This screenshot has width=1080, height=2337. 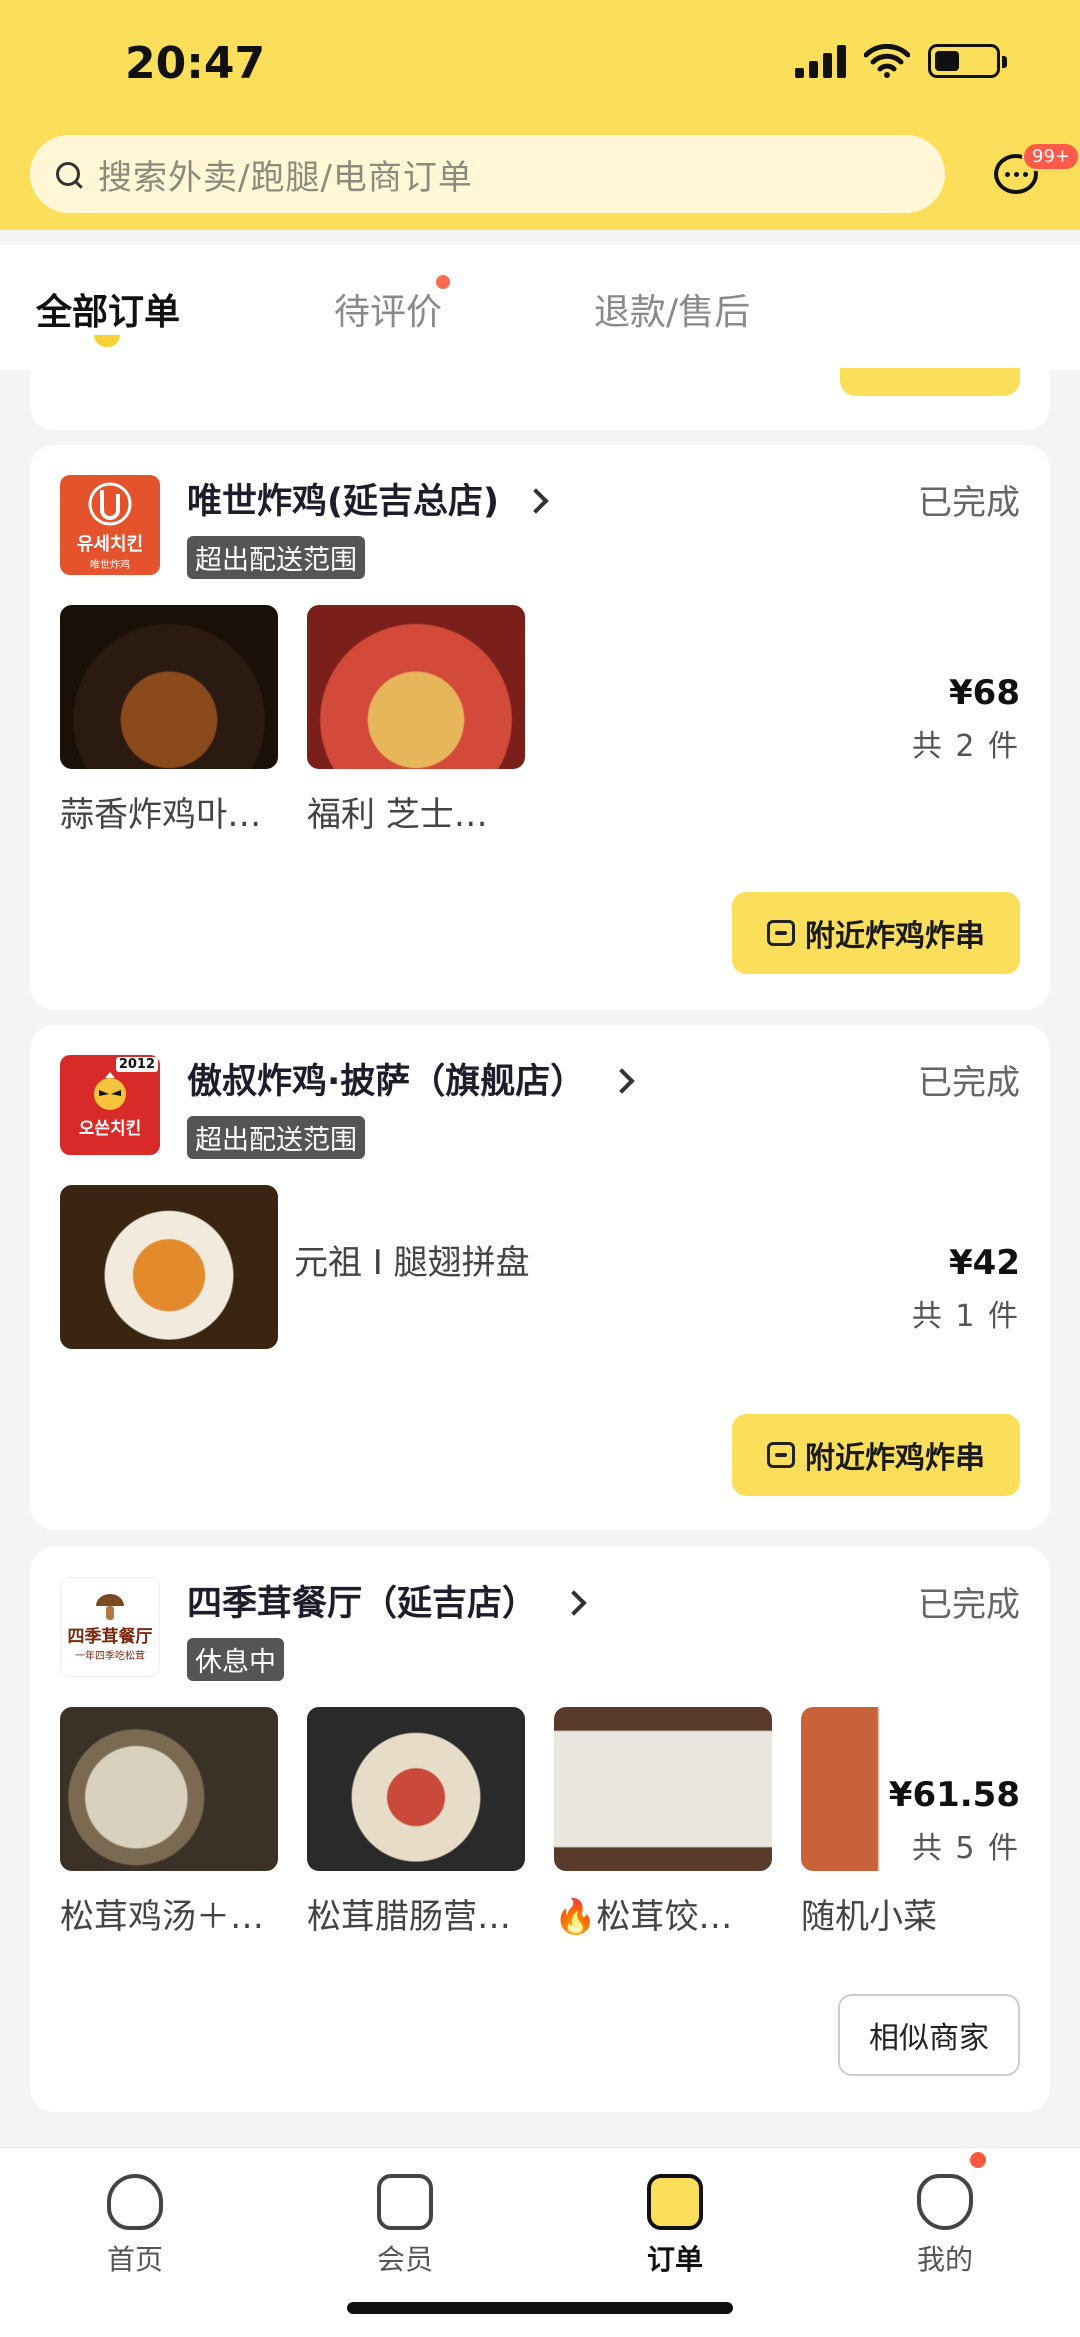 I want to click on order-item-count: 共 2 件, so click(x=965, y=746).